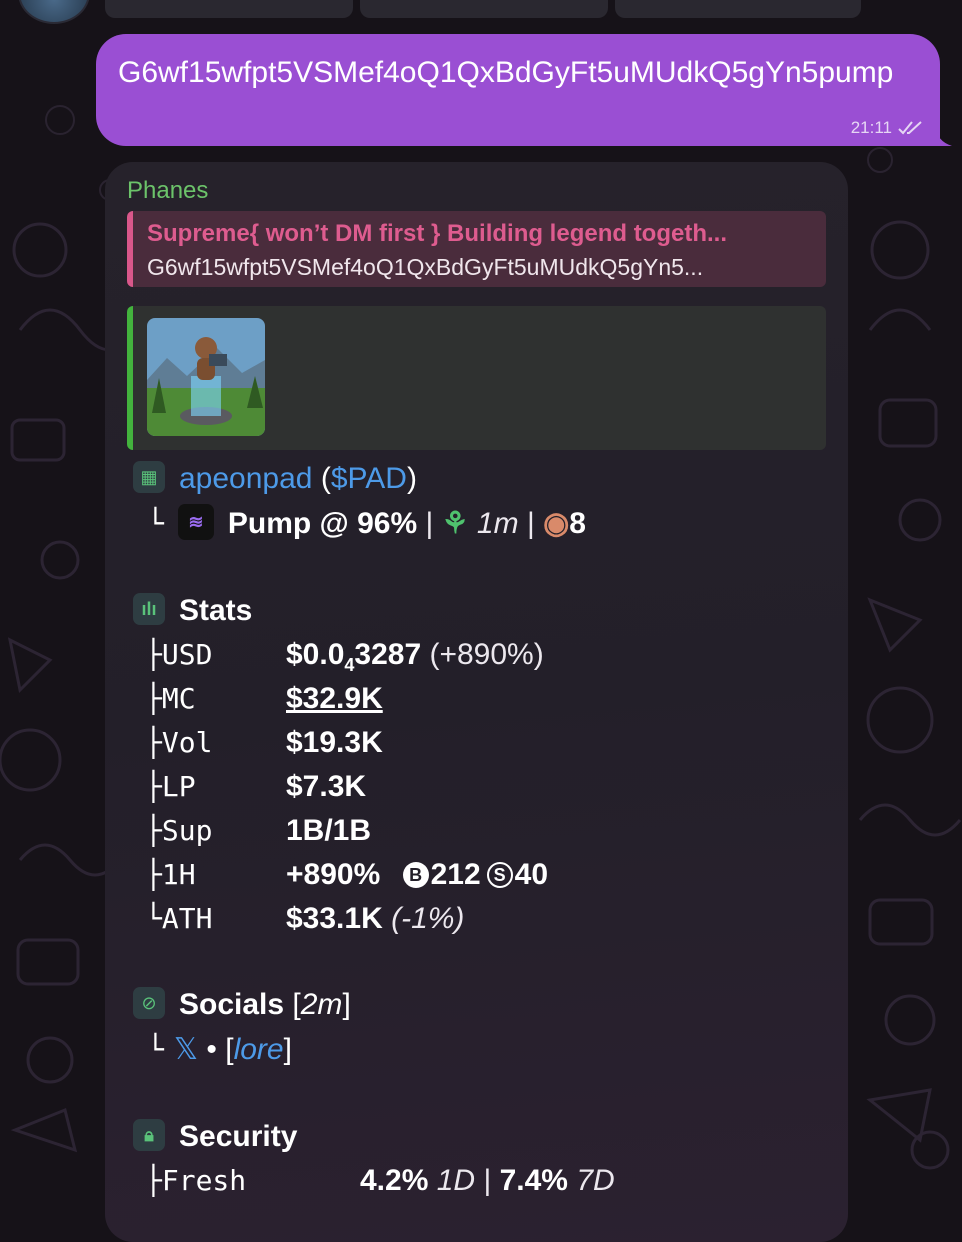 This screenshot has height=1242, width=962. Describe the element at coordinates (130, 378) in the screenshot. I see `preview-accent-bar` at that location.